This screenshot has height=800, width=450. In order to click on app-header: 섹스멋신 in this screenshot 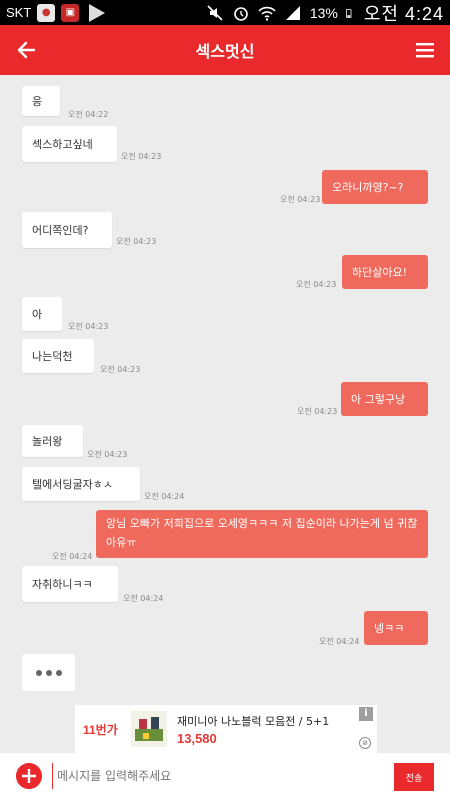, I will do `click(225, 50)`.